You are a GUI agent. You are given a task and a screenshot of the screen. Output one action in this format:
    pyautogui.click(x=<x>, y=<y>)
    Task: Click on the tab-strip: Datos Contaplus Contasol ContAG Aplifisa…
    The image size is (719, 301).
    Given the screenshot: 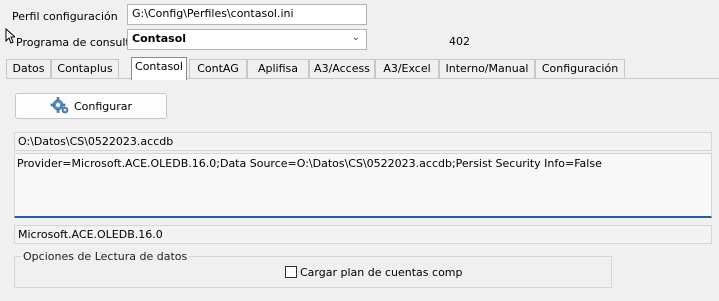 What is the action you would take?
    pyautogui.click(x=316, y=68)
    